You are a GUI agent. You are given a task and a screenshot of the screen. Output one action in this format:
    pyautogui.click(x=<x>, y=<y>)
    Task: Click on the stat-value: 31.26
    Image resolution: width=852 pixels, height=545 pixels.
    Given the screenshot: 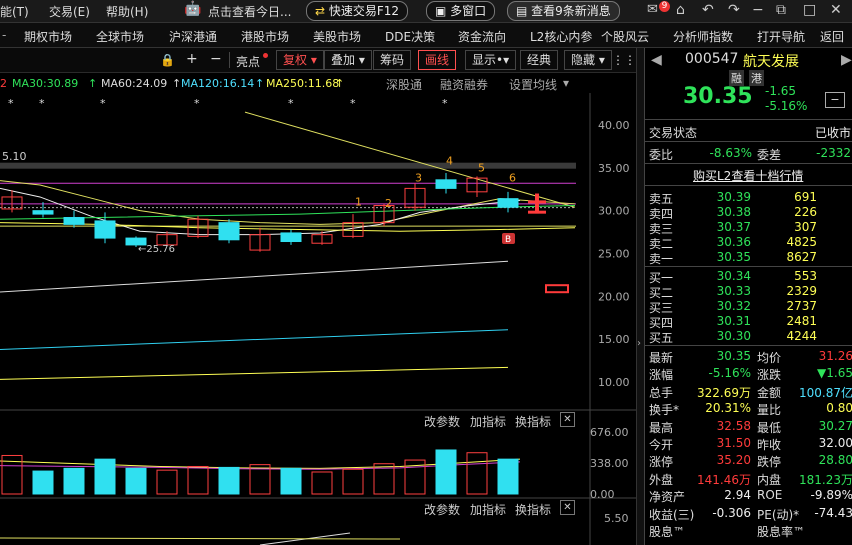 What is the action you would take?
    pyautogui.click(x=835, y=356)
    